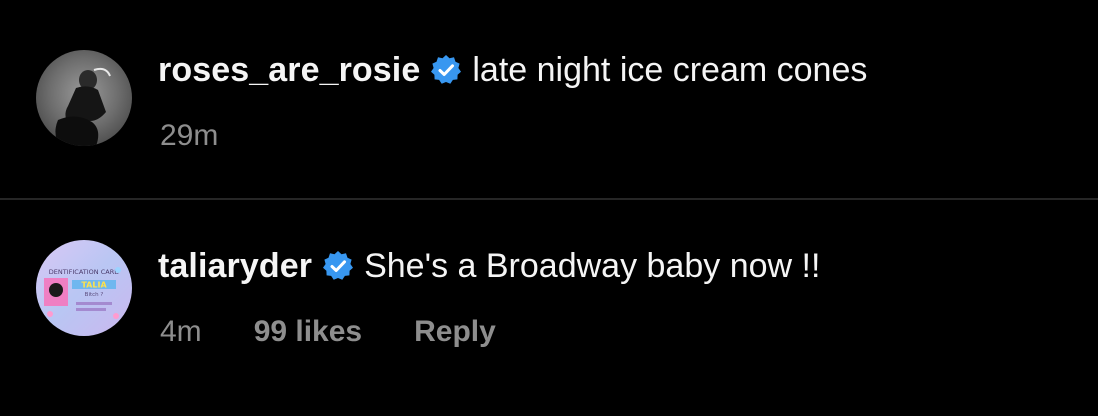  What do you see at coordinates (308, 332) in the screenshot?
I see `likes-count-button: 99 likes` at bounding box center [308, 332].